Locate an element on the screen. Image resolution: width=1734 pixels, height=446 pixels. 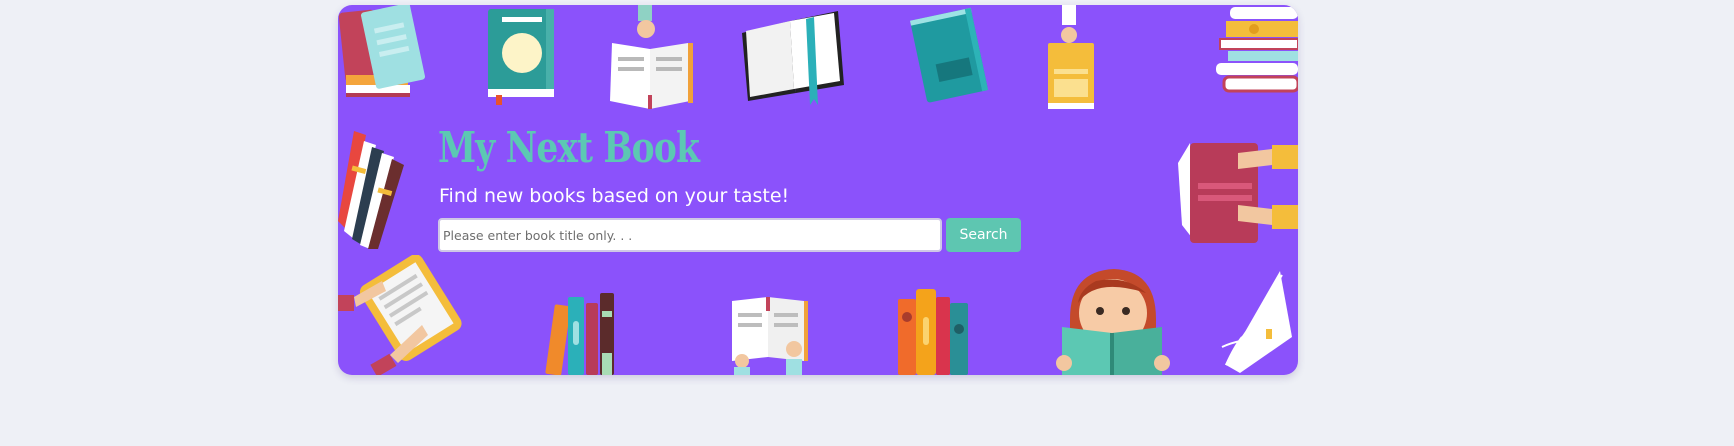
page-subtitle: Find new books based on your taste! is located at coordinates (614, 196).